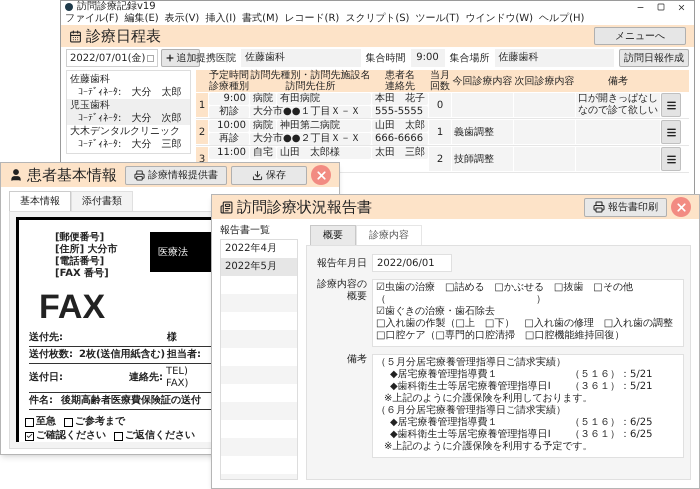 This screenshot has height=489, width=700. I want to click on table-cell: 山田 太郎様, so click(324, 153).